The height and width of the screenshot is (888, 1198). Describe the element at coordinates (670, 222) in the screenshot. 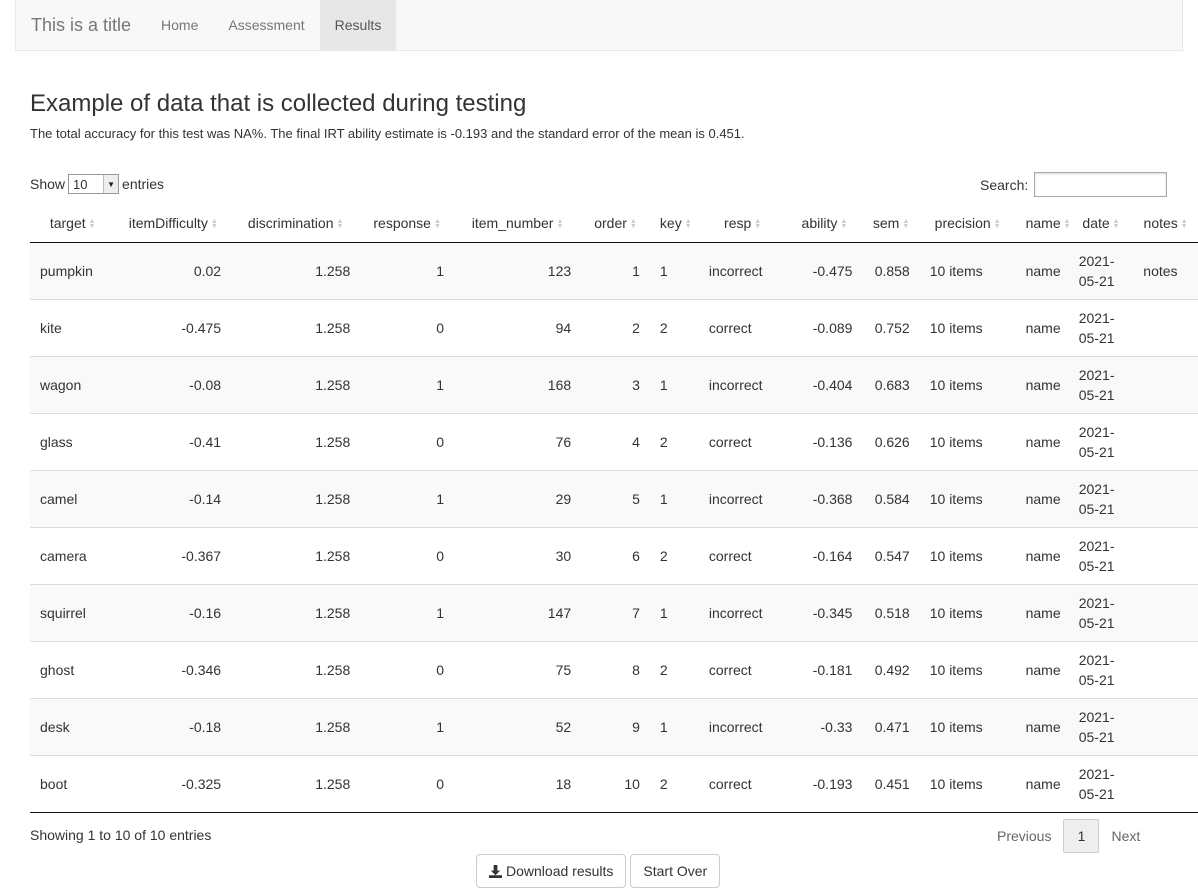

I see `column-header-label: key` at that location.